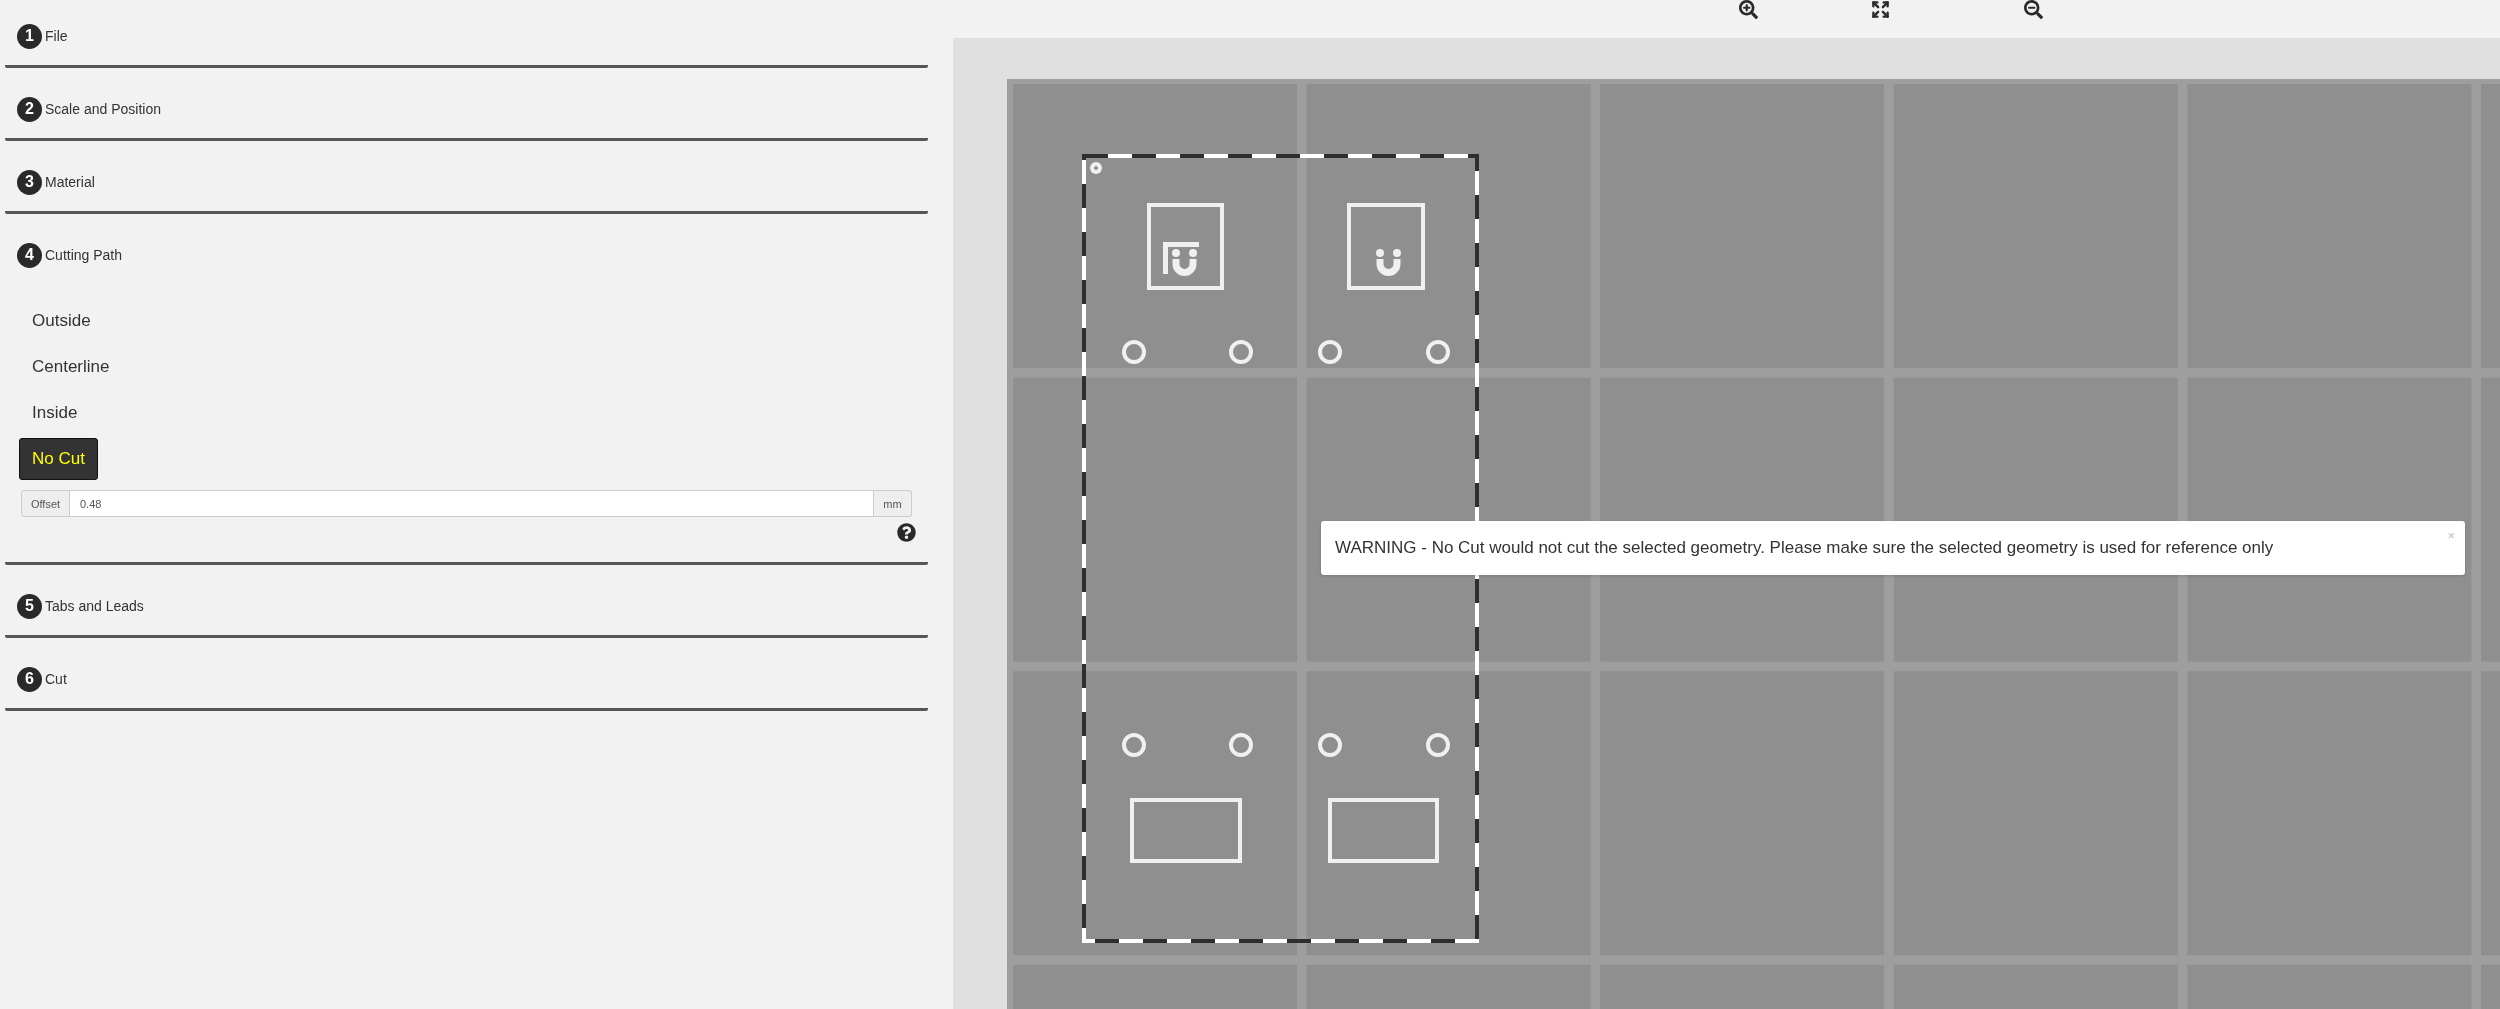  I want to click on zoom-in-icon, so click(1748, 9).